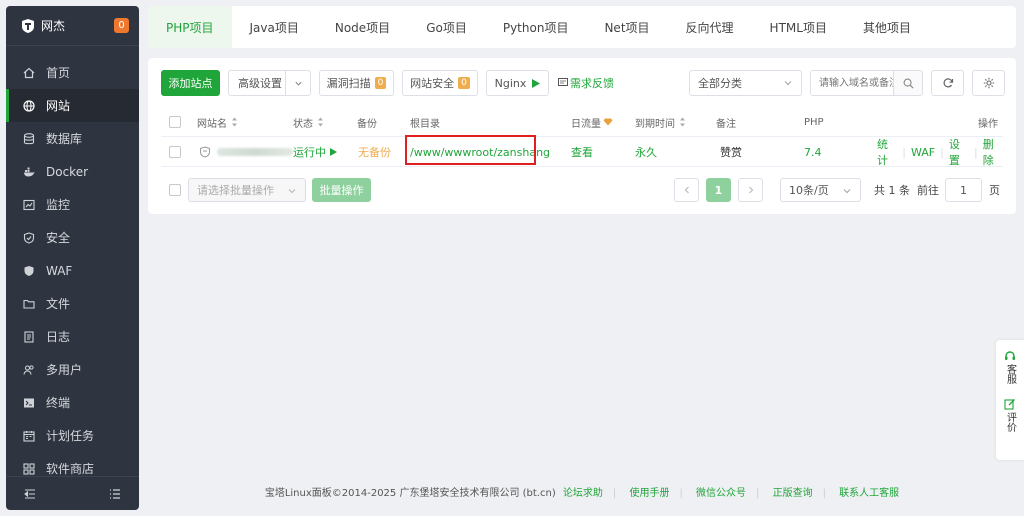  What do you see at coordinates (175, 152) in the screenshot?
I see `row-checkbox` at bounding box center [175, 152].